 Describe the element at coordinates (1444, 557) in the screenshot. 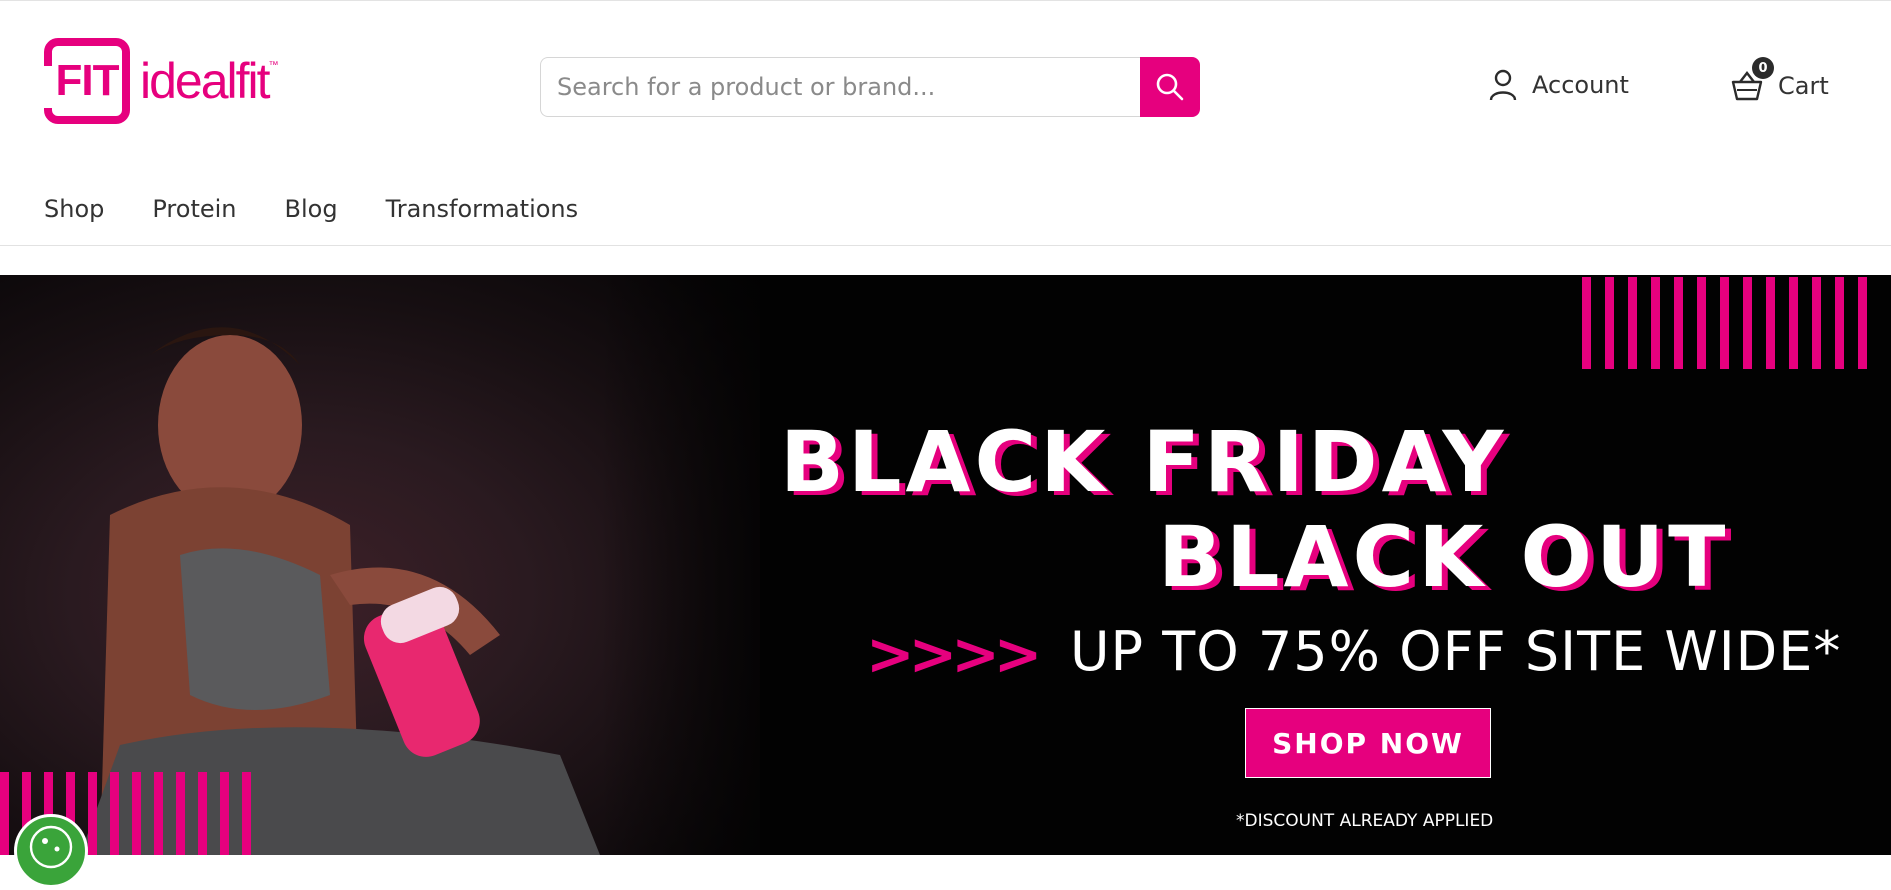

I see `headline-black-out: BLACK OUT` at that location.